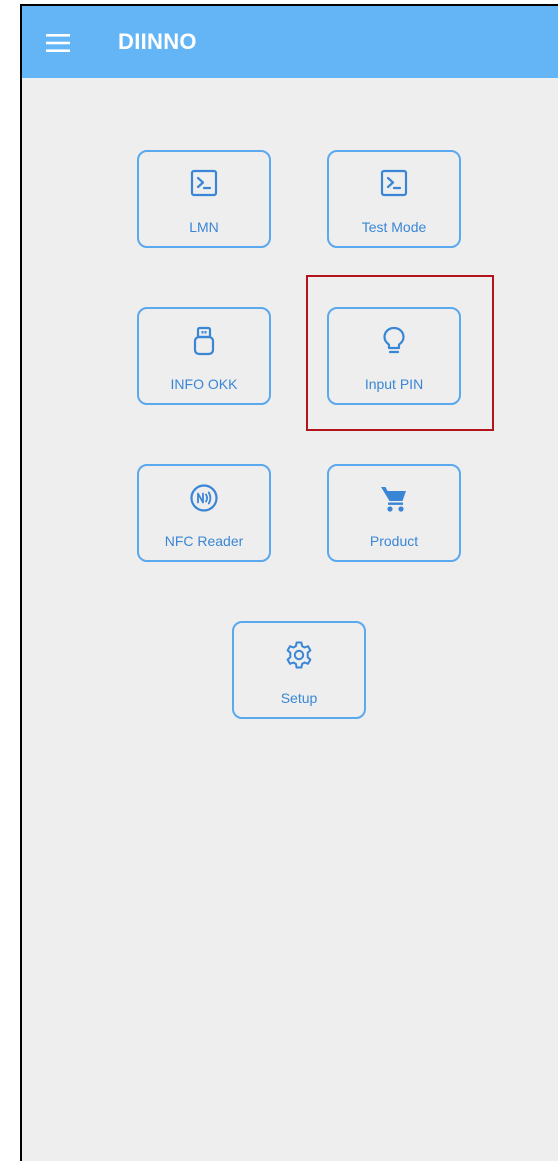 The width and height of the screenshot is (558, 1161). What do you see at coordinates (204, 498) in the screenshot?
I see `nfc-icon` at bounding box center [204, 498].